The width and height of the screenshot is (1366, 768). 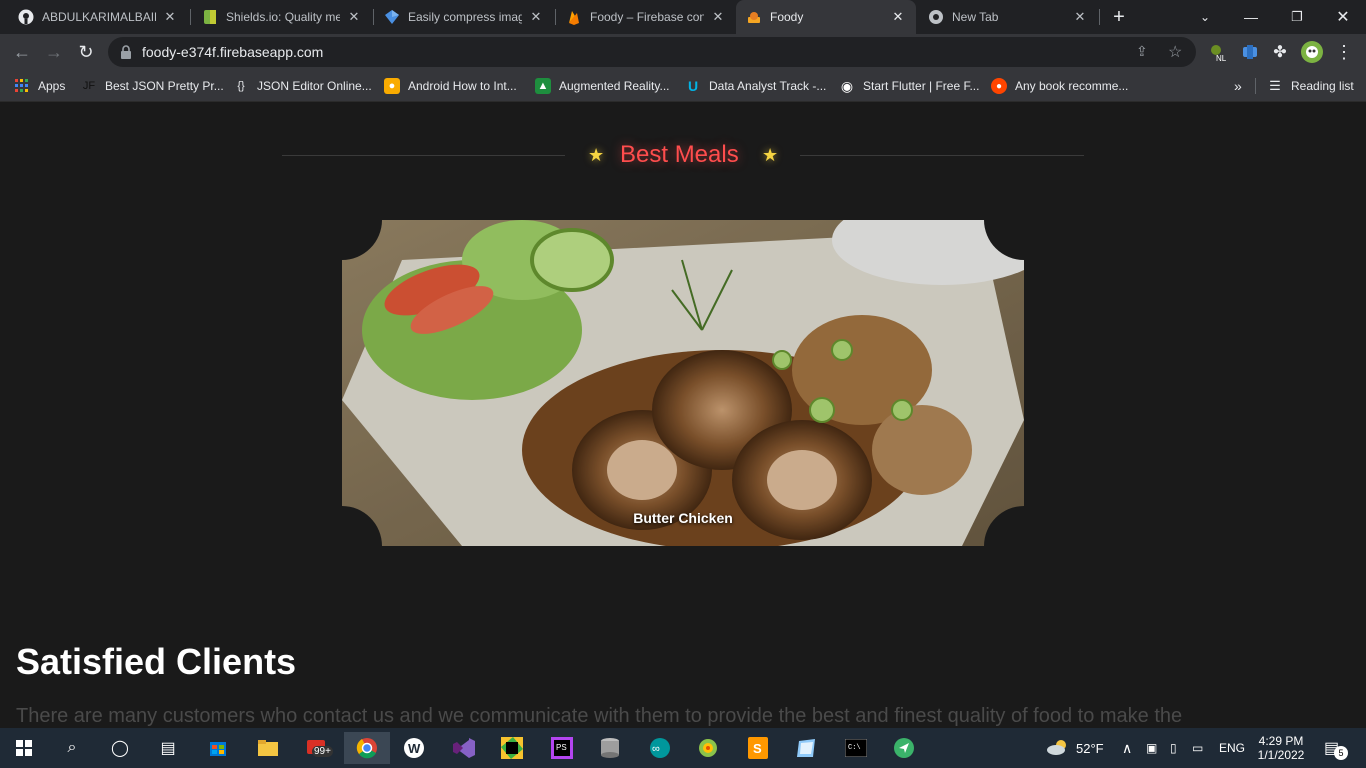 What do you see at coordinates (392, 17) in the screenshot?
I see `compress-icon` at bounding box center [392, 17].